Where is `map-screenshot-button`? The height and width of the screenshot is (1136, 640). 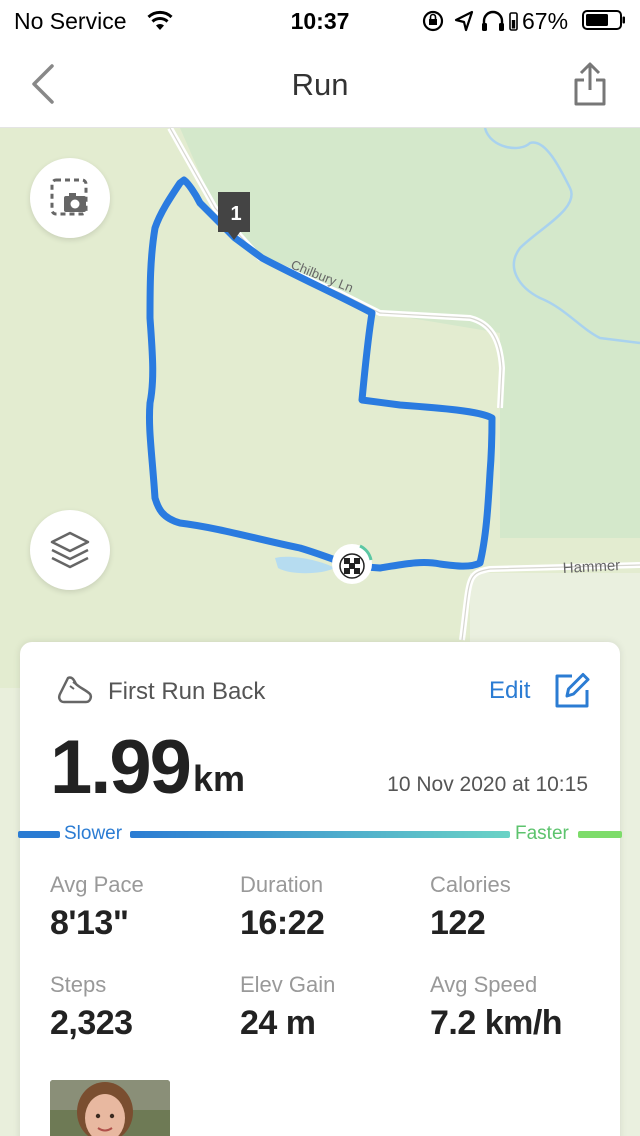
map-screenshot-button is located at coordinates (70, 198).